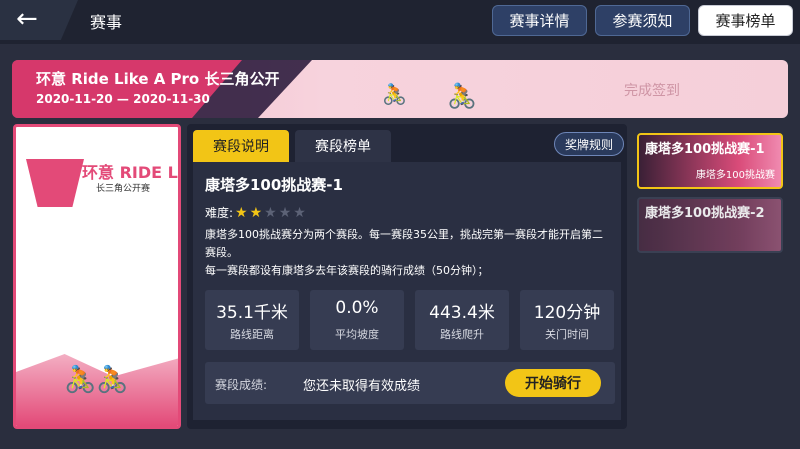  What do you see at coordinates (39, 20) in the screenshot?
I see `back-button: ←` at bounding box center [39, 20].